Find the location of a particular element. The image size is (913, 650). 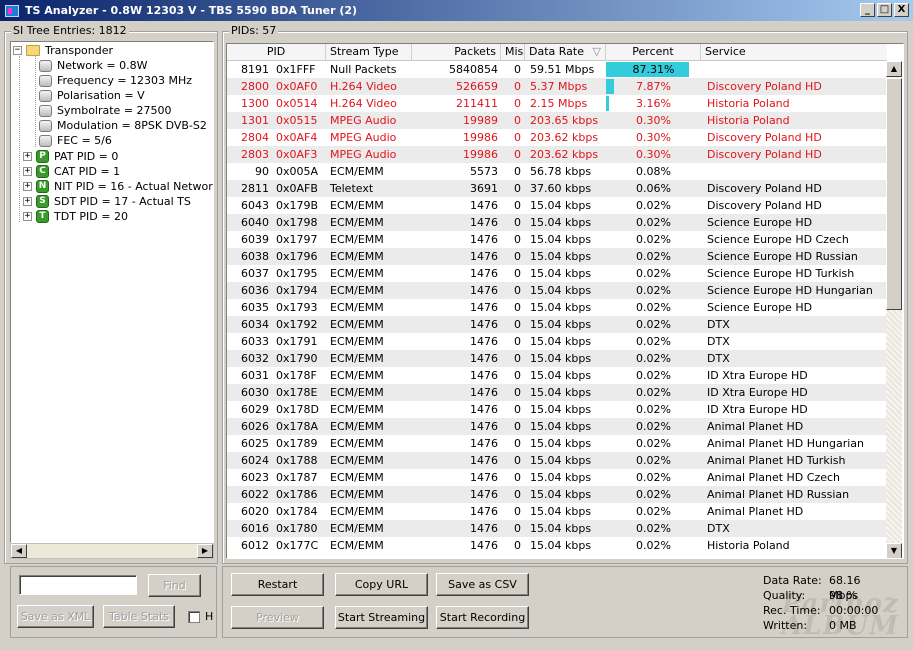

minimize-button: _ is located at coordinates (867, 10).